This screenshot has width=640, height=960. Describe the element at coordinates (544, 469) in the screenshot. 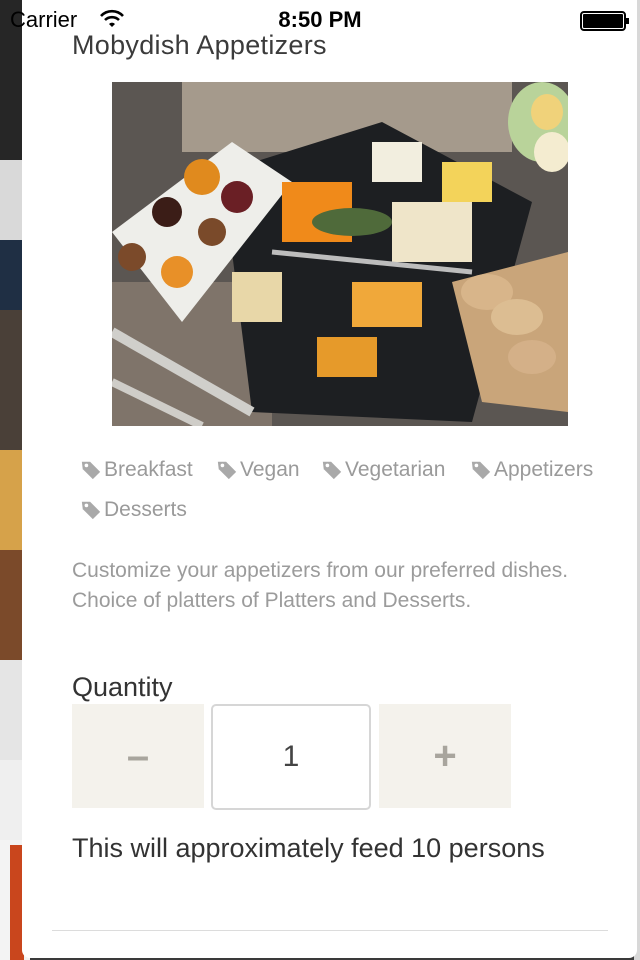

I see `tag-label: Appetizers` at that location.